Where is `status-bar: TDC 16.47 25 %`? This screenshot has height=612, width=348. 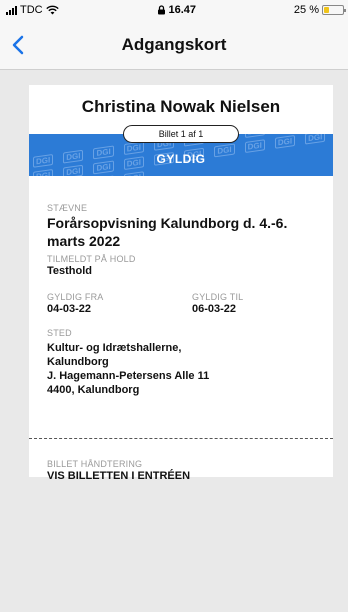
status-bar: TDC 16.47 25 % is located at coordinates (174, 10).